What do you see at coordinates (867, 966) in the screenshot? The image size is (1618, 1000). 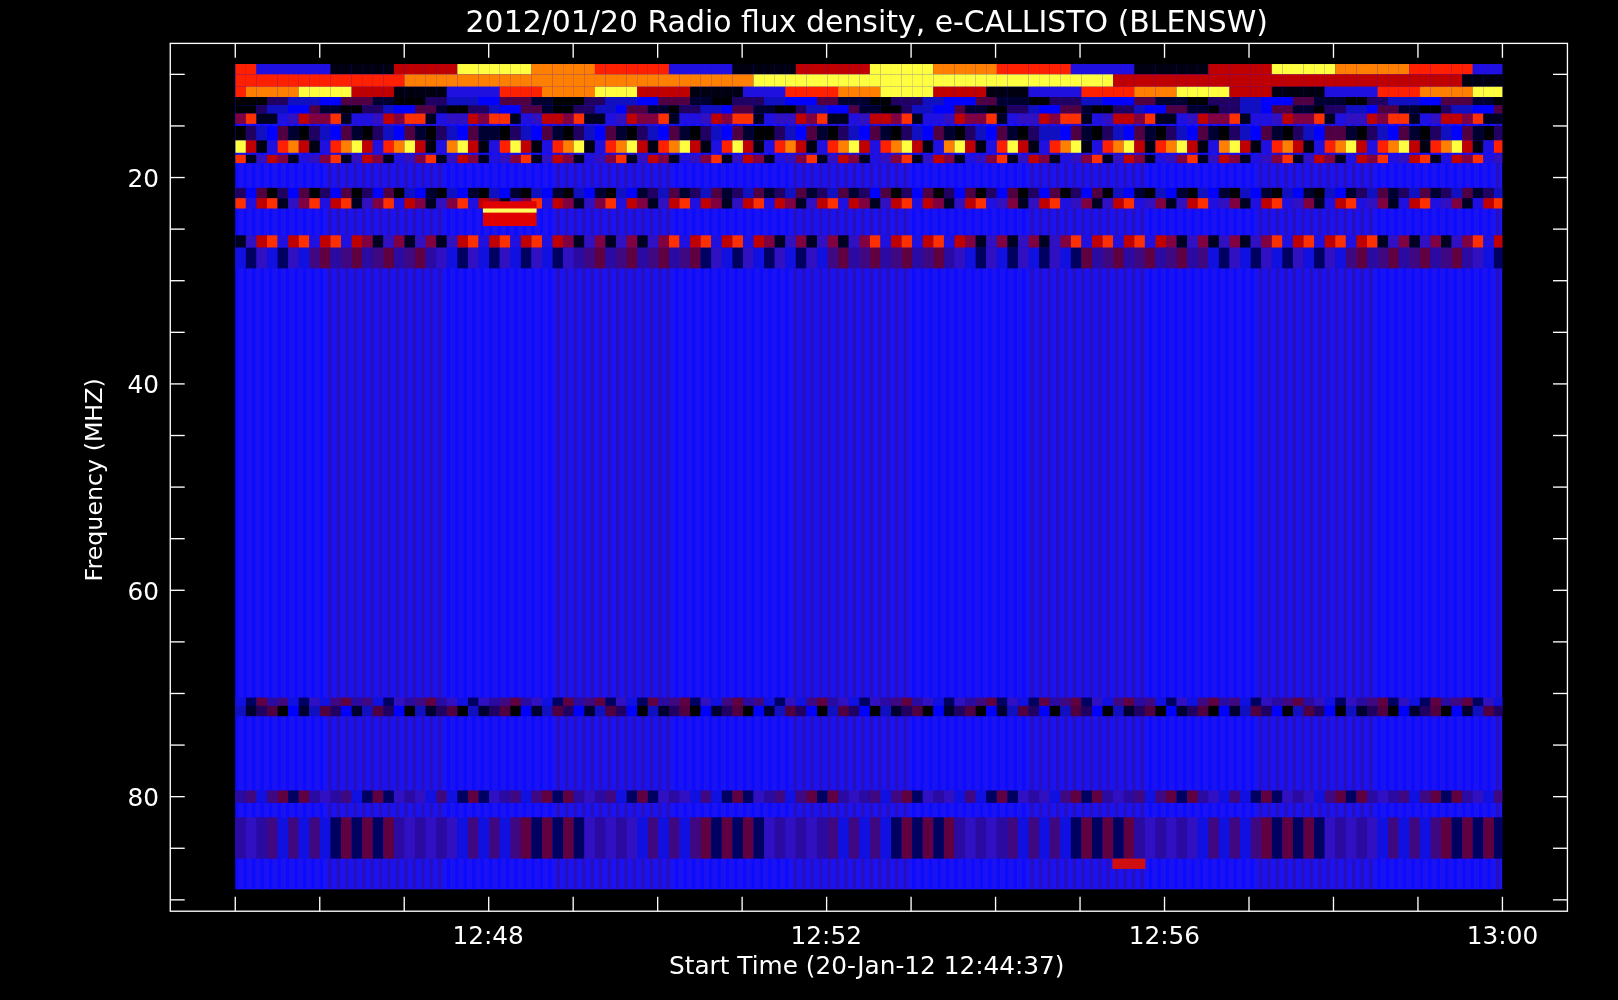 I see `x-axis-label: Start Time (20-Jan-12 12:44:37)` at bounding box center [867, 966].